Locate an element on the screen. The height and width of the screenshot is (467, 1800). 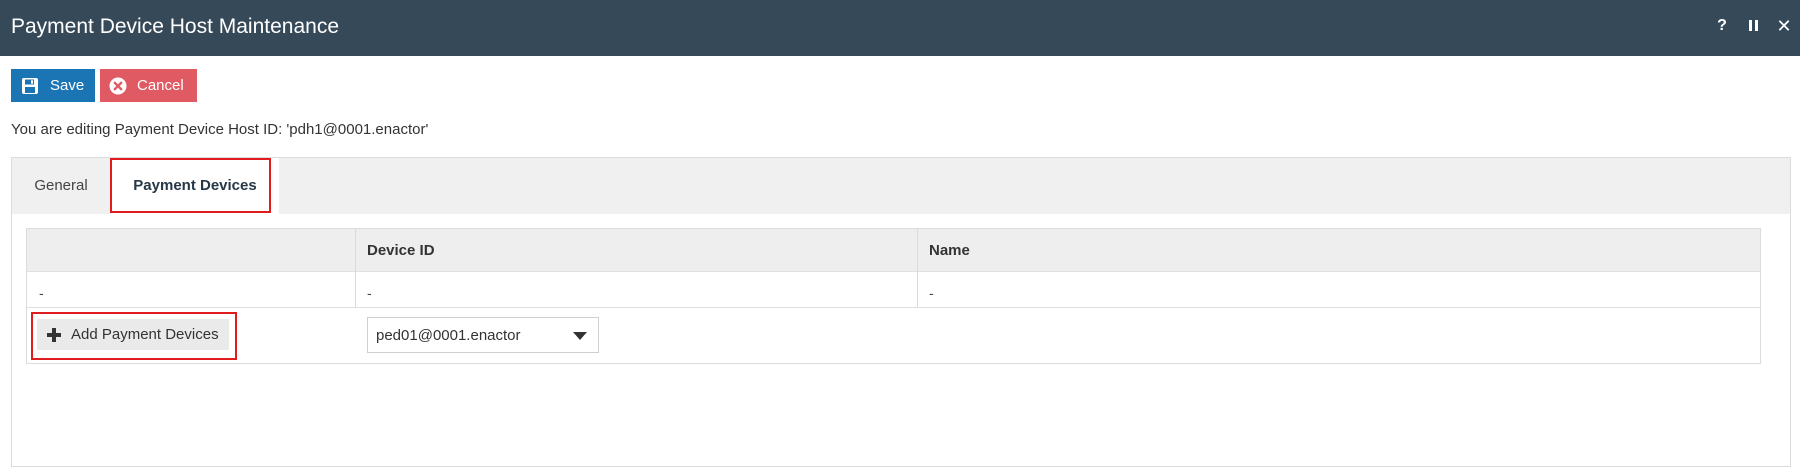
caret-down-icon is located at coordinates (580, 336).